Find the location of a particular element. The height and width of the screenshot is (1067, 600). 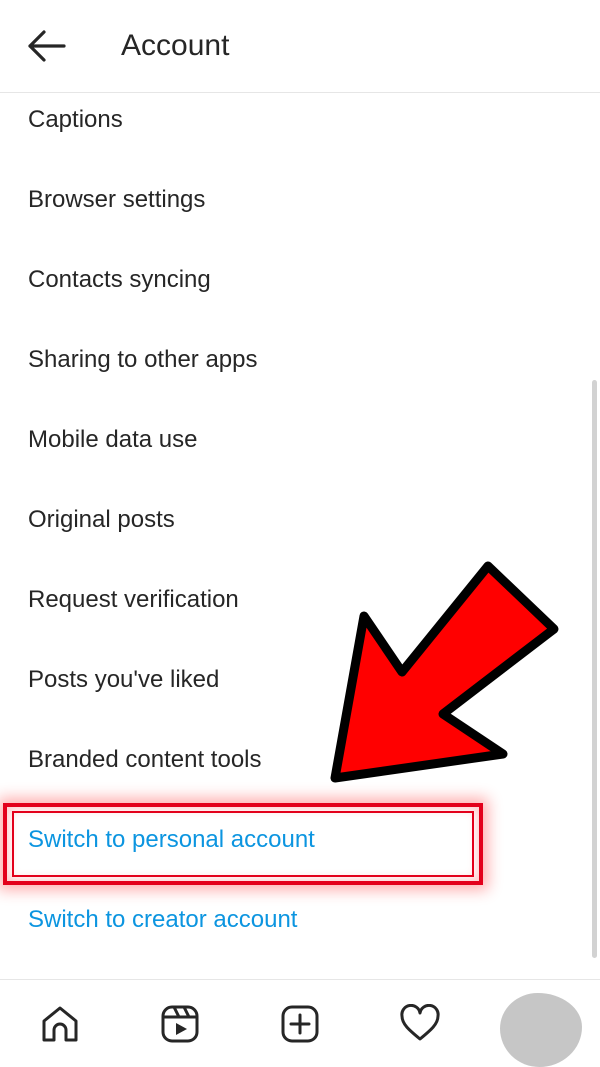

bottom-navigation is located at coordinates (300, 1023).